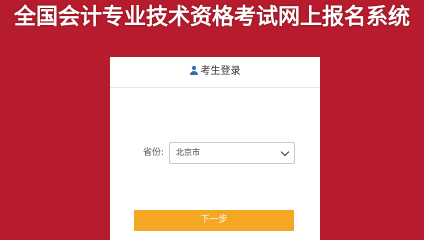 Image resolution: width=424 pixels, height=240 pixels. I want to click on province-label: 省份:, so click(154, 153).